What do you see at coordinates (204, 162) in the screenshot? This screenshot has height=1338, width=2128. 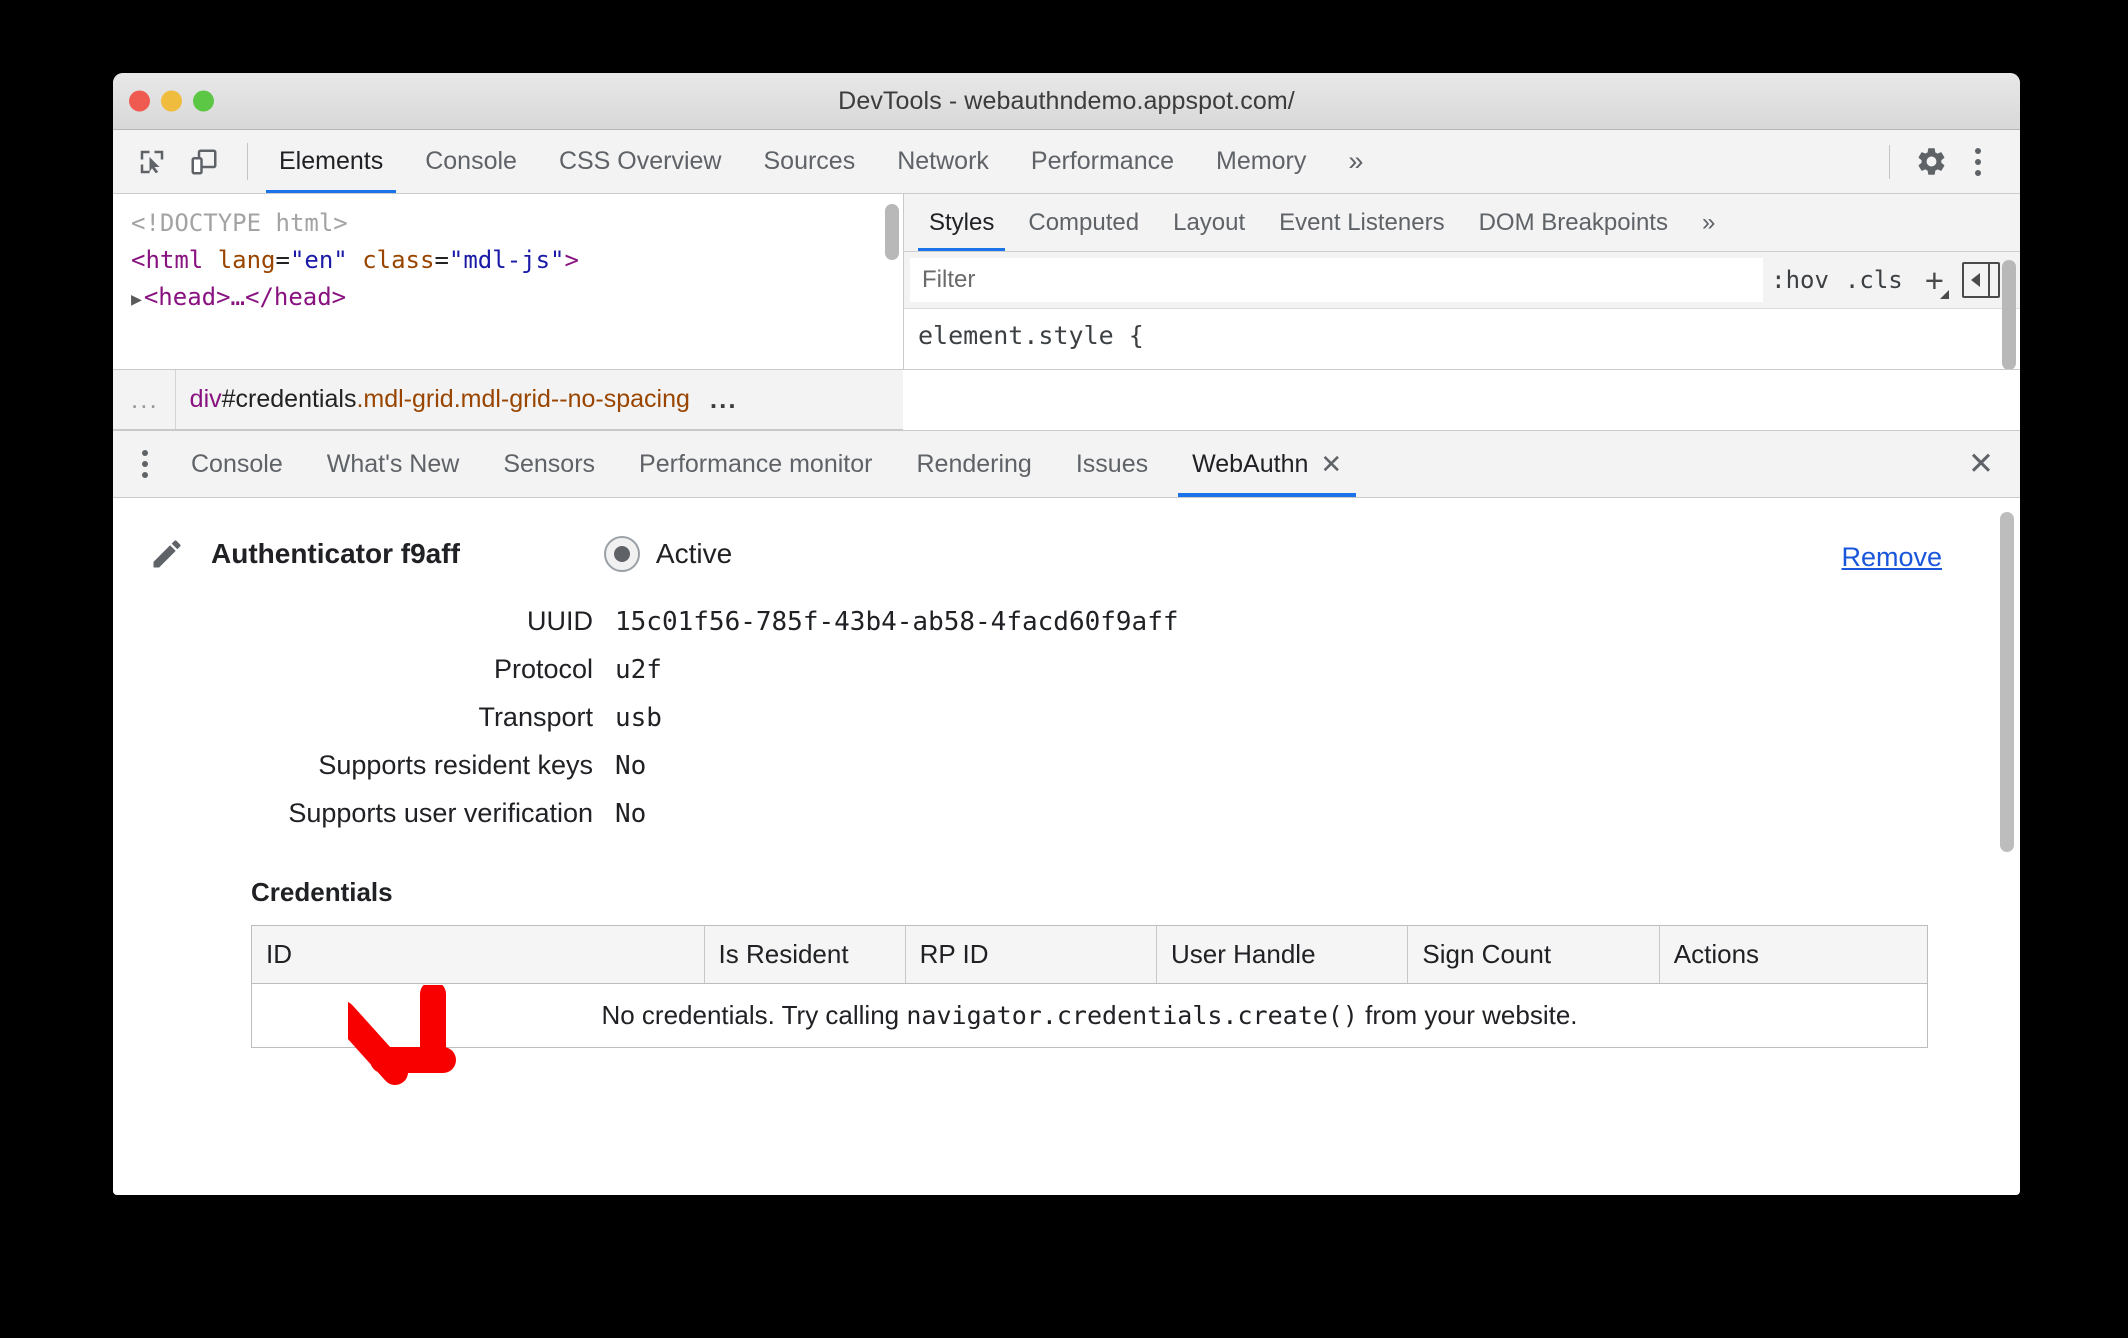 I see `device-toolbar-icon` at bounding box center [204, 162].